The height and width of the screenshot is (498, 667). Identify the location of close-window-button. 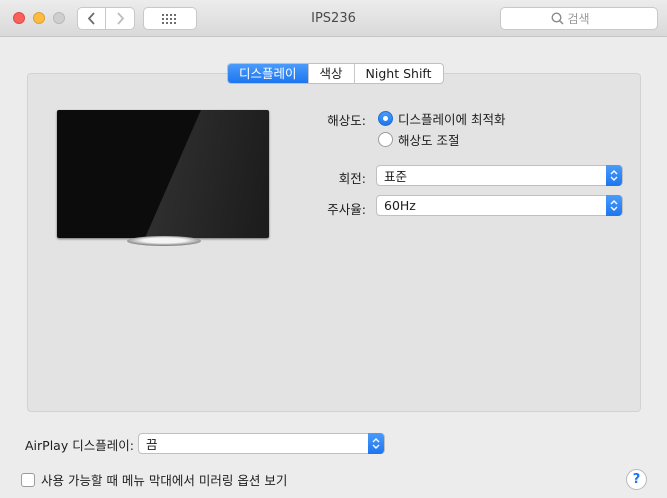
(19, 18).